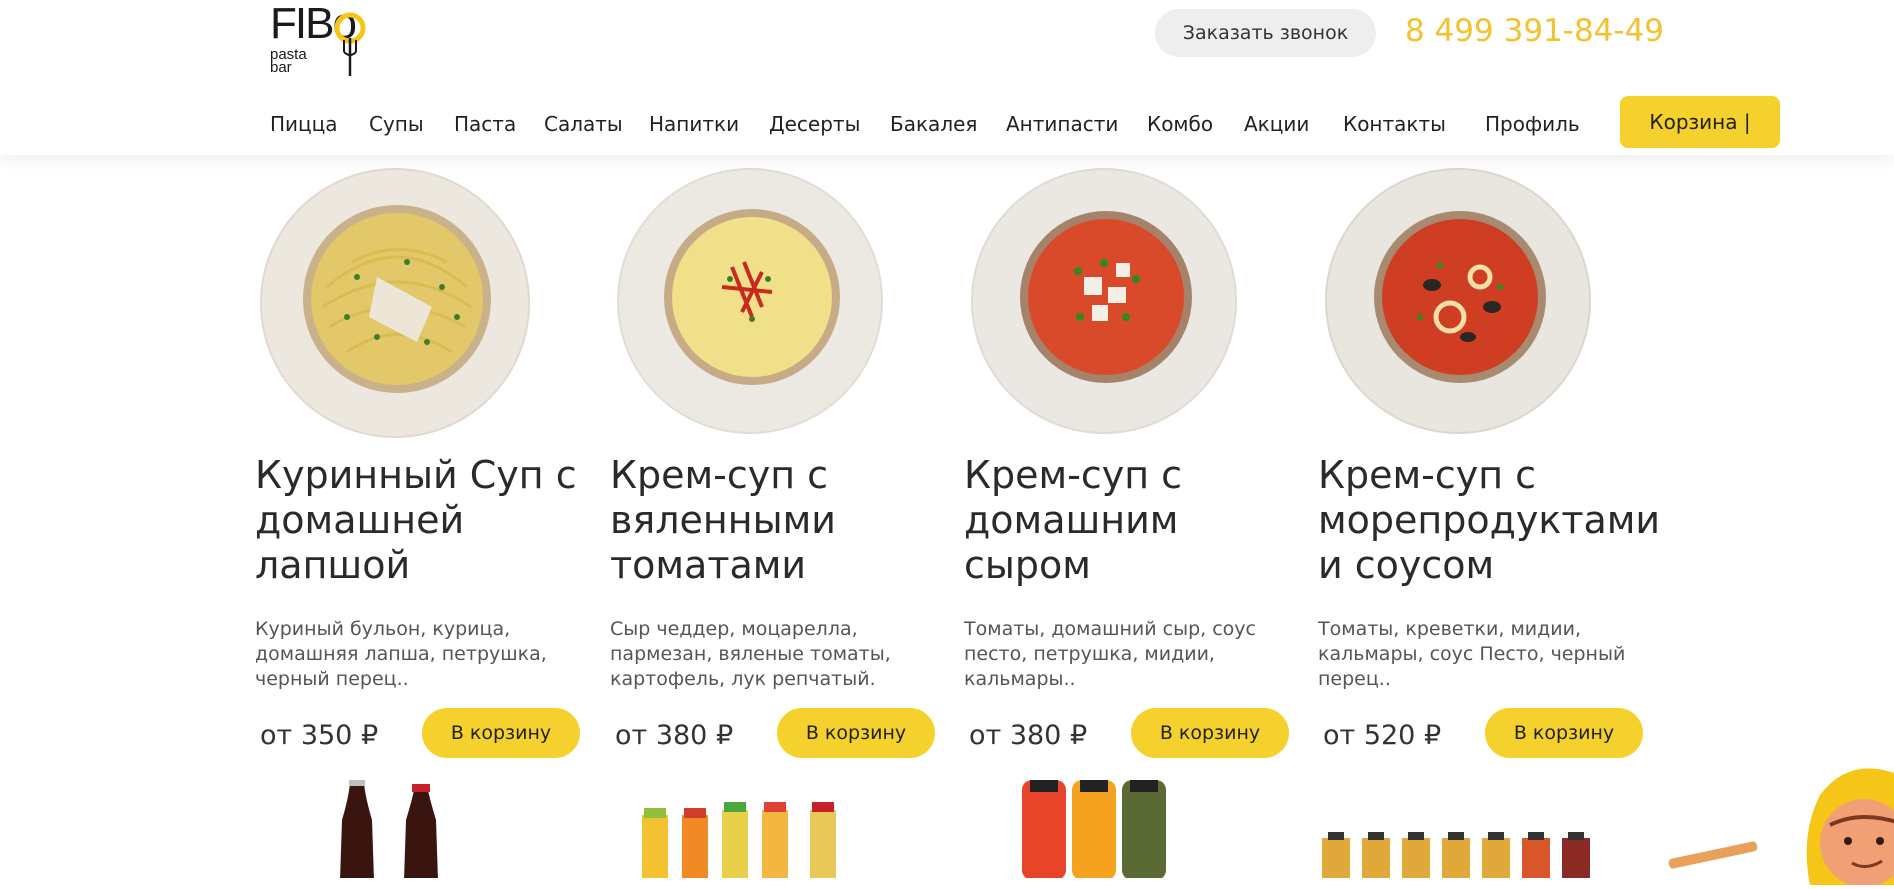 The width and height of the screenshot is (1894, 889). What do you see at coordinates (1458, 829) in the screenshot?
I see `product-image-lemonade` at bounding box center [1458, 829].